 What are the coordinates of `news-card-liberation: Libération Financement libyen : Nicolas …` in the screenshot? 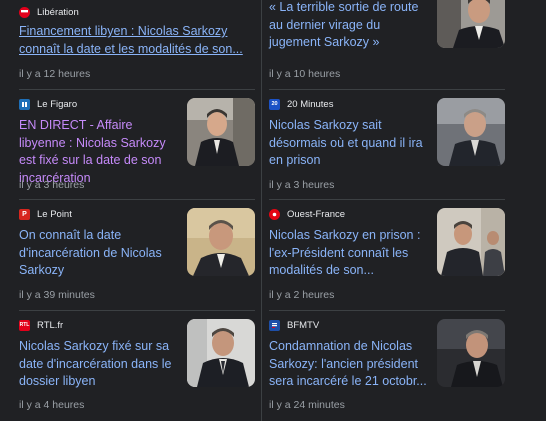 It's located at (137, 45).